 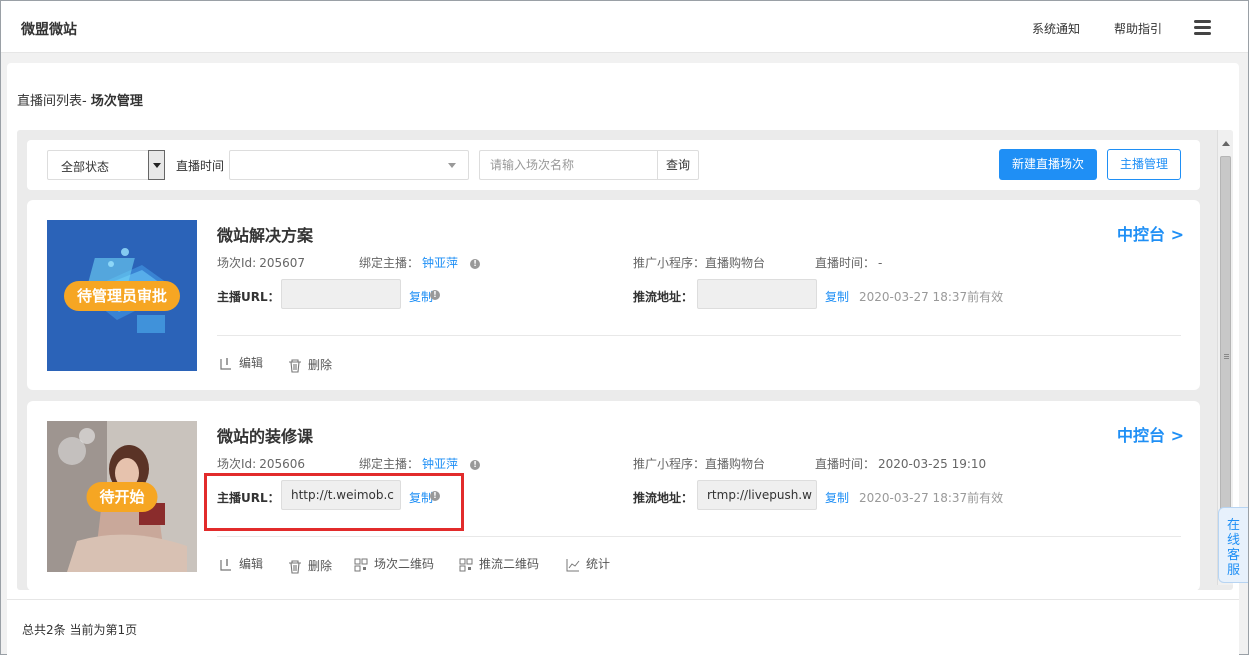 I want to click on menu-icon, so click(x=1202, y=28).